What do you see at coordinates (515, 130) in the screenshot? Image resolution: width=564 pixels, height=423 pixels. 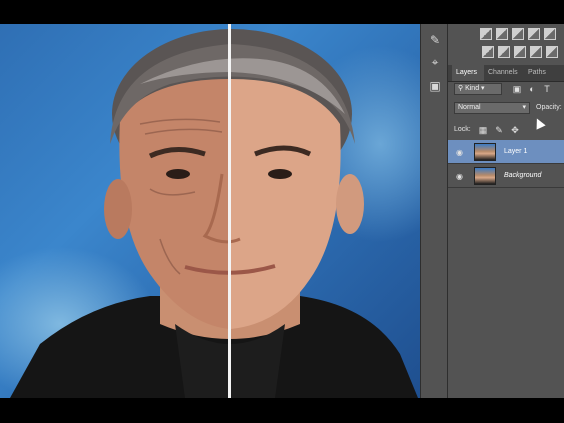 I see `lock-position-icon: ✥` at bounding box center [515, 130].